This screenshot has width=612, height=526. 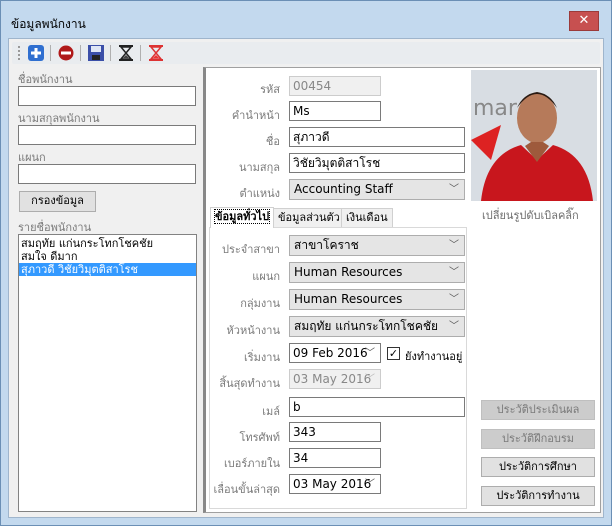 What do you see at coordinates (271, 411) in the screenshot?
I see `email-label: เมล์` at bounding box center [271, 411].